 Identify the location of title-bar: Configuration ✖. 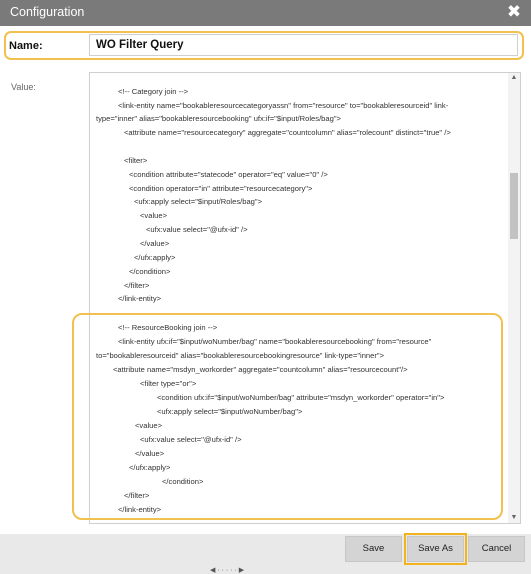
(265, 13).